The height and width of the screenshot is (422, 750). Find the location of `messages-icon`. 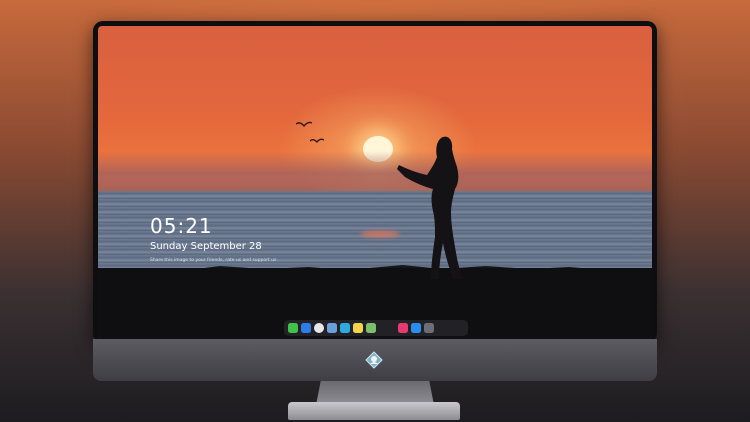

messages-icon is located at coordinates (293, 328).